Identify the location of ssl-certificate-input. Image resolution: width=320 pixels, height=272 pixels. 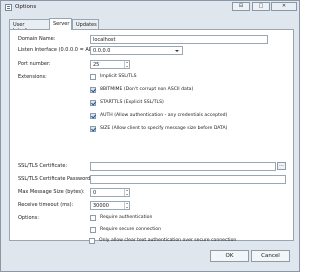
(183, 166).